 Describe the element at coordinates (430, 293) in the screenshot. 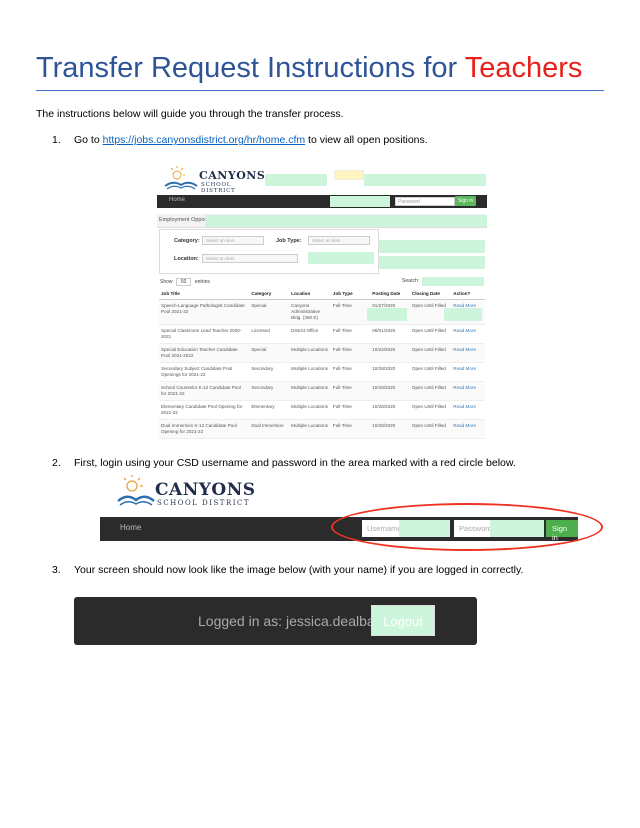

I see `column-header: Closing Date` at that location.